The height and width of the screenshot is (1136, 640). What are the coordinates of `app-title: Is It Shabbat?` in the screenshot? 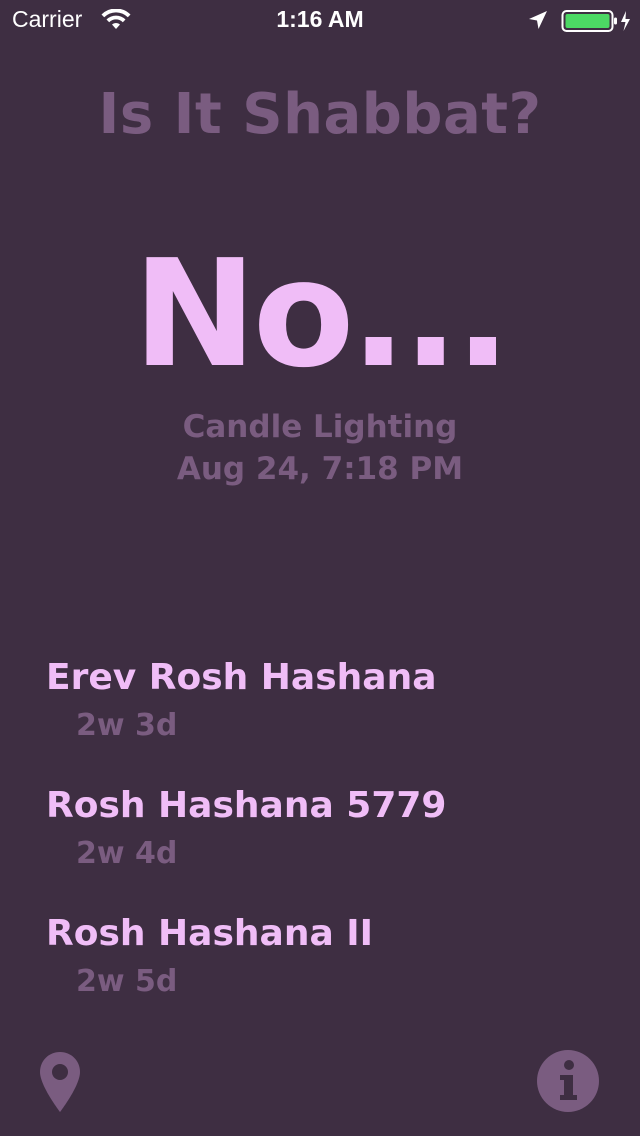 It's located at (320, 114).